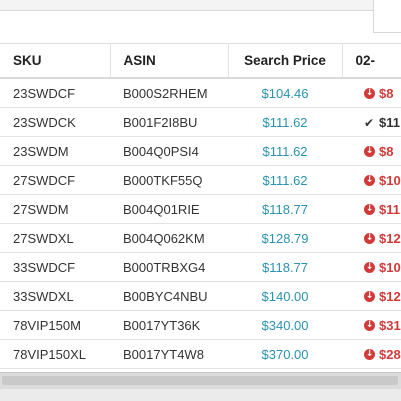 The height and width of the screenshot is (401, 401). I want to click on cell-sku: 23SWDM, so click(55, 151).